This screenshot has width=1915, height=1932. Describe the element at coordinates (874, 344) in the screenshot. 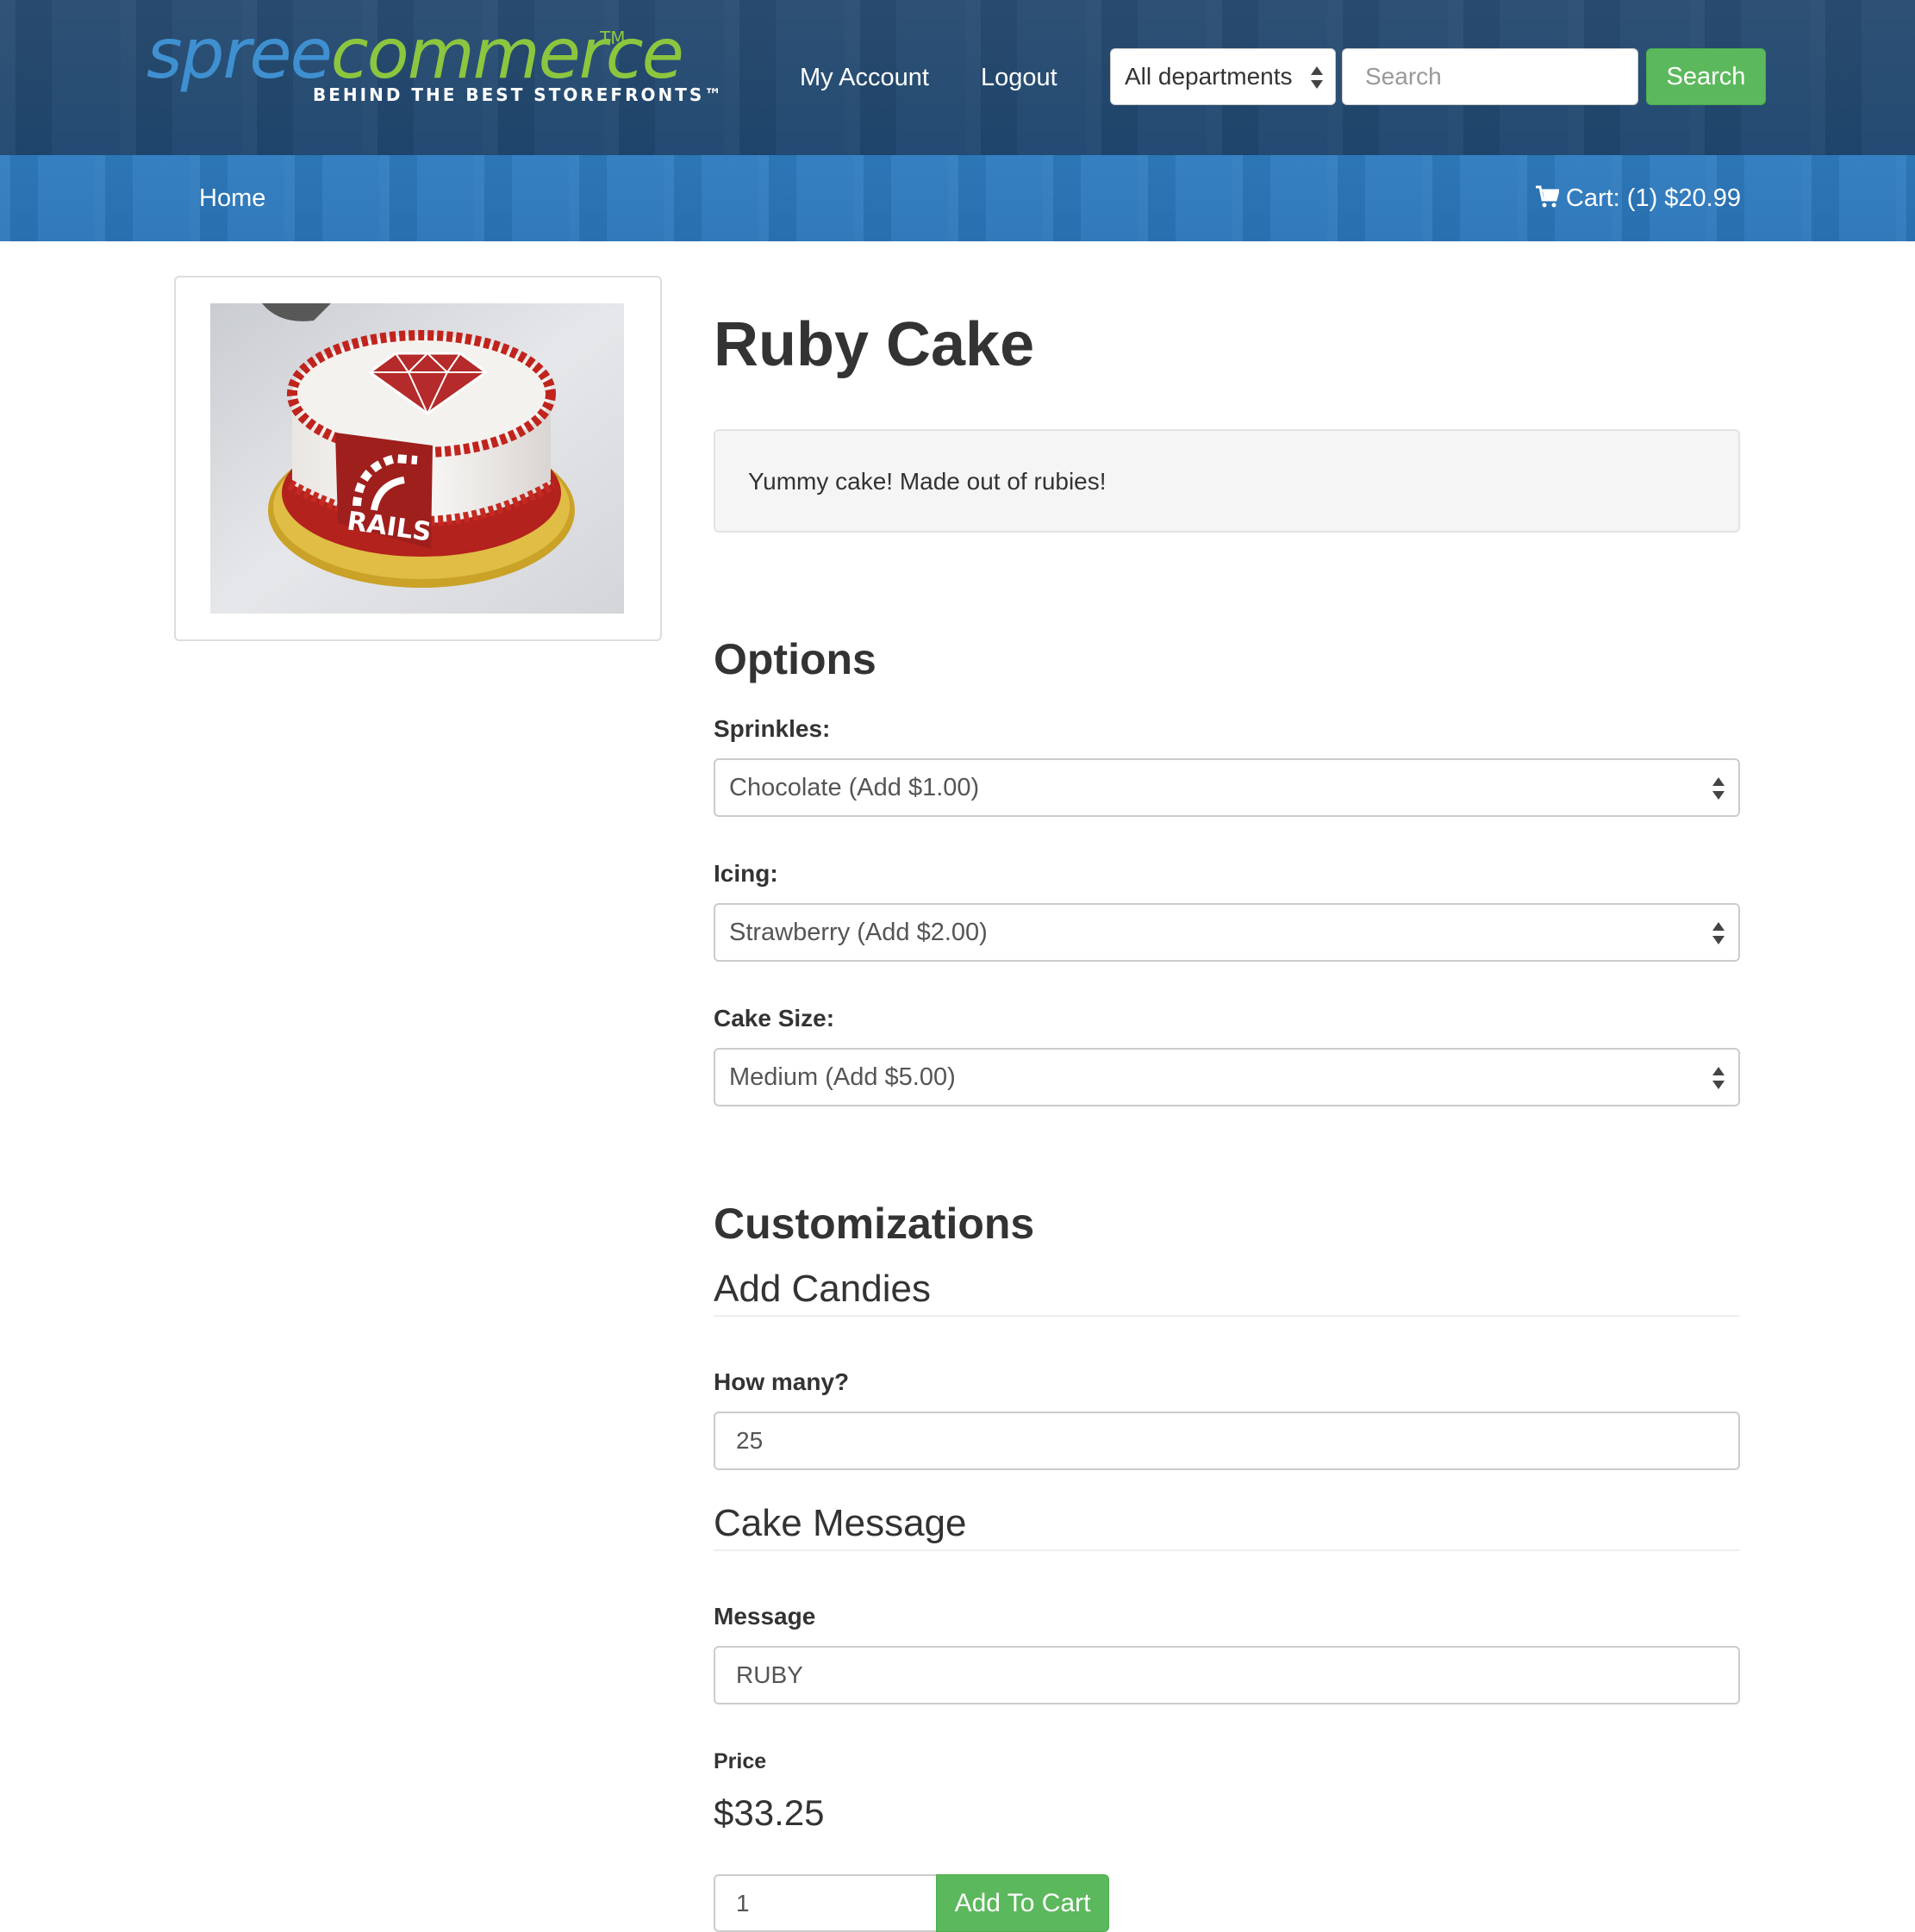

I see `product-title: Ruby Cake` at that location.